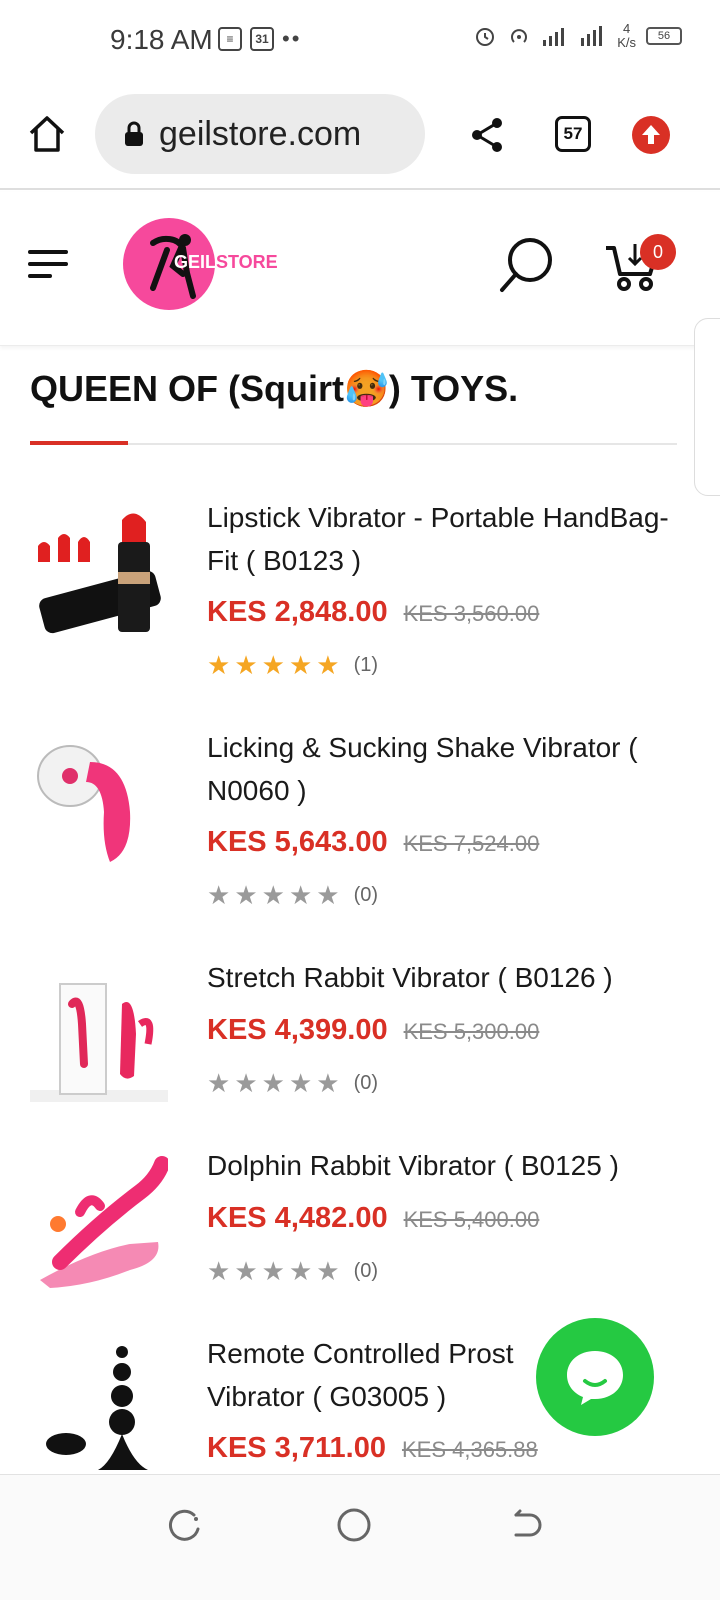 The image size is (720, 1600). What do you see at coordinates (296, 1448) in the screenshot?
I see `product-price: KES 3,711.00` at bounding box center [296, 1448].